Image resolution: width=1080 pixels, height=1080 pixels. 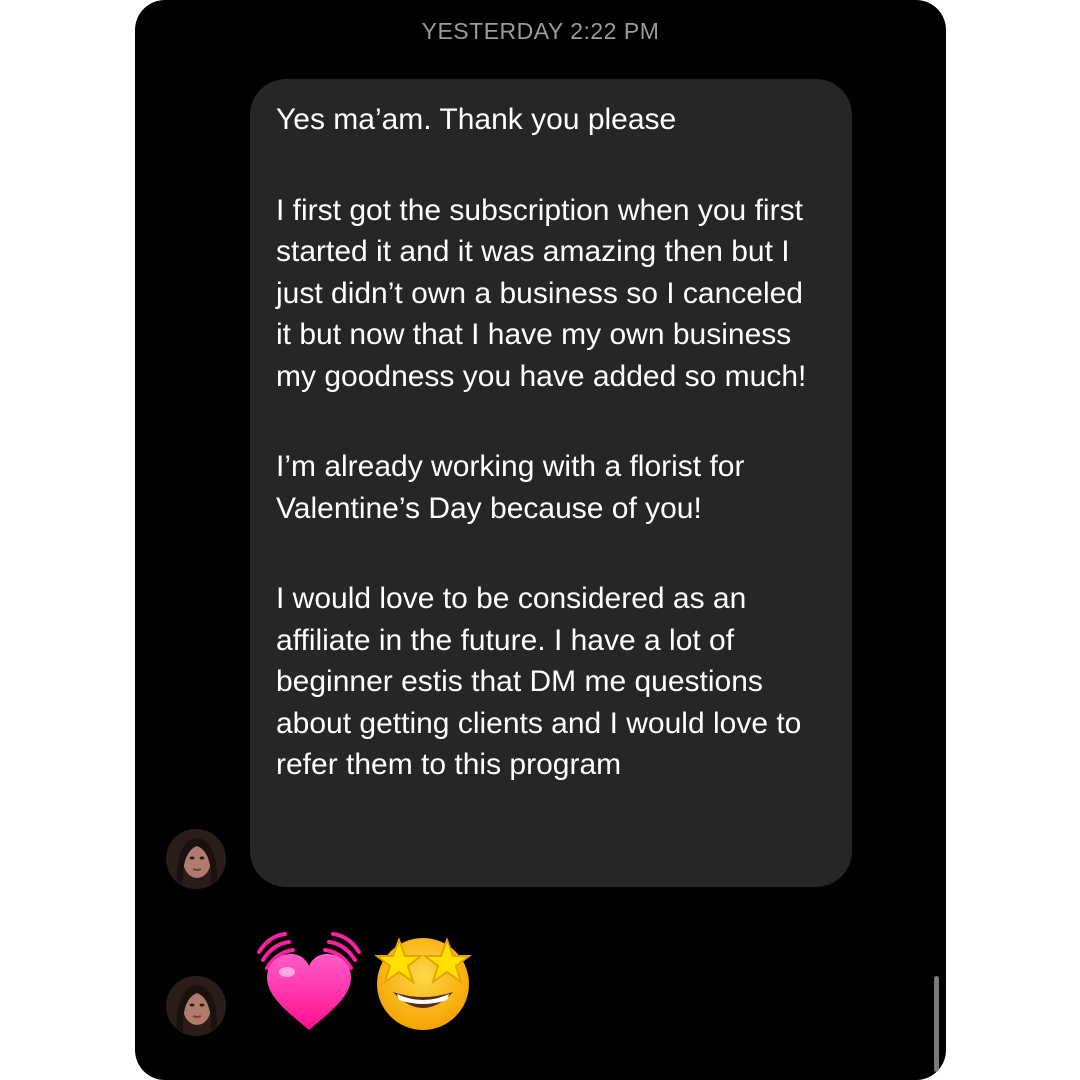 What do you see at coordinates (423, 980) in the screenshot?
I see `star-struck-emoji-icon` at bounding box center [423, 980].